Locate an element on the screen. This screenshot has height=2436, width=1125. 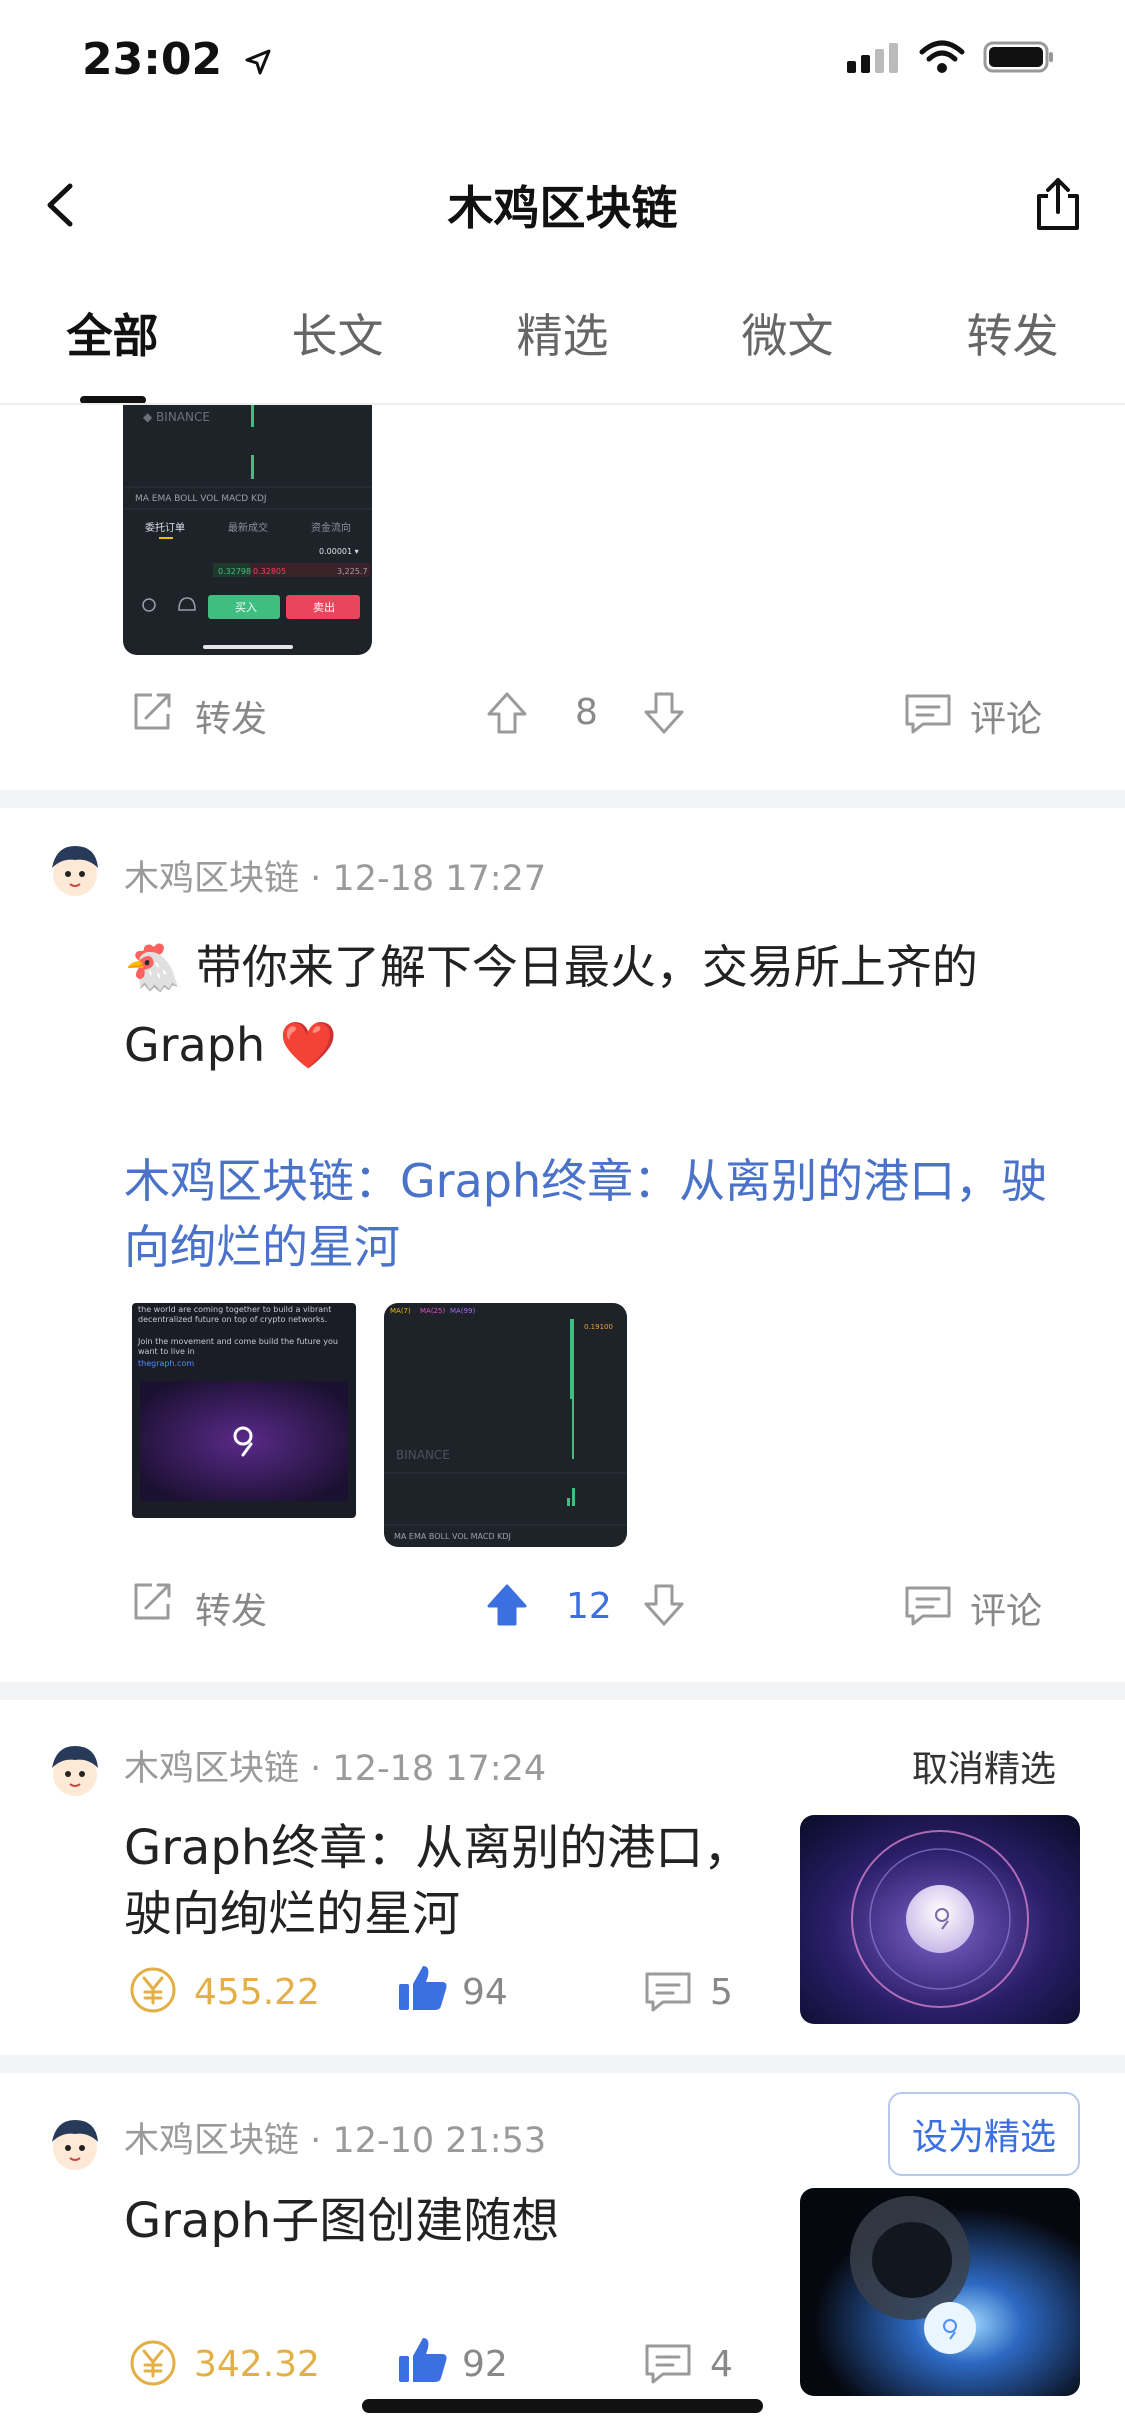
svg-text: MA(25) is located at coordinates (432, 1311).